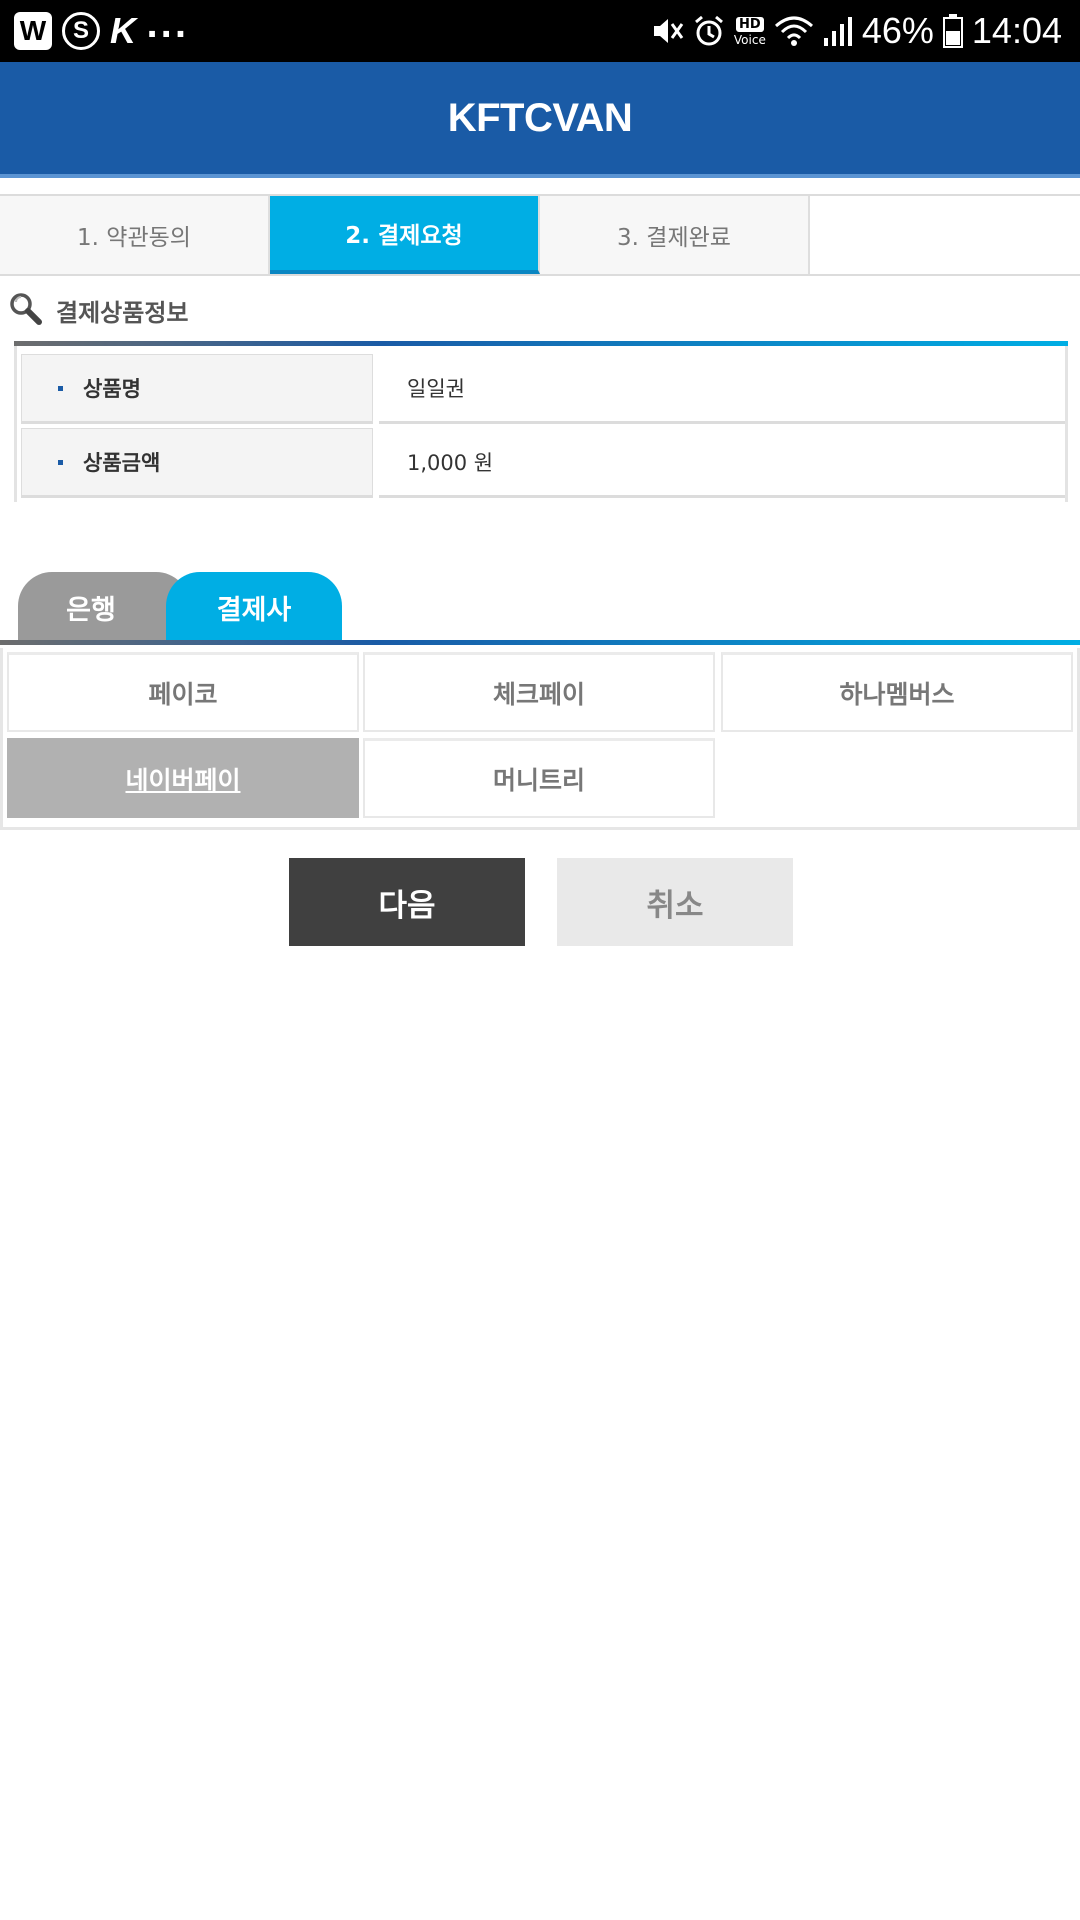  Describe the element at coordinates (539, 692) in the screenshot. I see `provider-checkpay: 체크페이` at that location.